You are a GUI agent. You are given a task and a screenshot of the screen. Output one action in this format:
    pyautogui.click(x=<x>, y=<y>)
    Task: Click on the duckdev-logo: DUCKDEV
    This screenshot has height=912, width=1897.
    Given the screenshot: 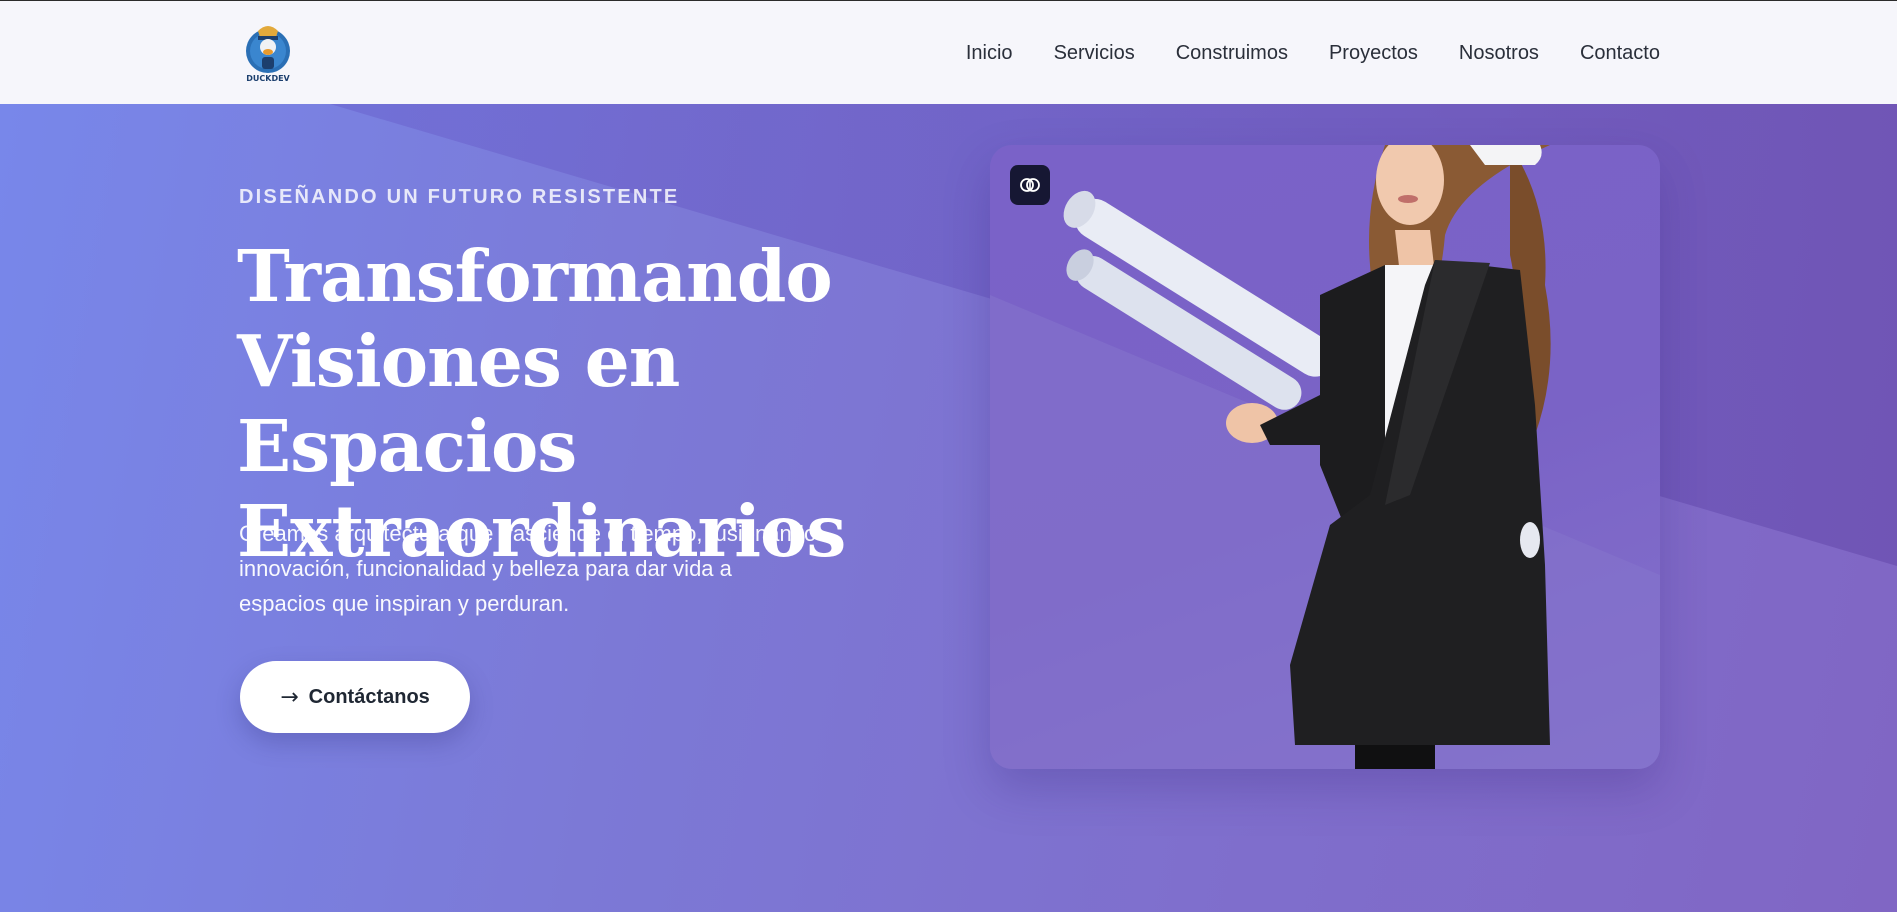 What is the action you would take?
    pyautogui.click(x=268, y=52)
    